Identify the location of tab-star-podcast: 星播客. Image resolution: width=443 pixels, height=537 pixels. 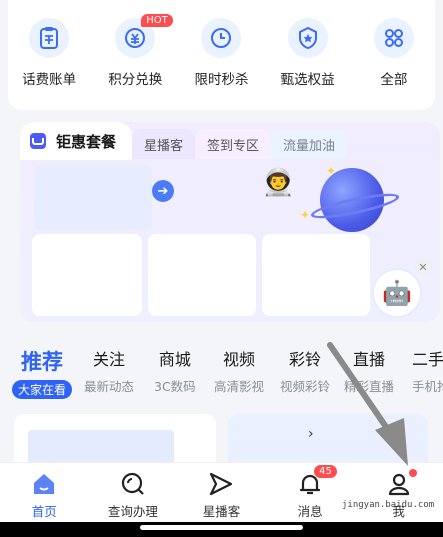
(164, 144).